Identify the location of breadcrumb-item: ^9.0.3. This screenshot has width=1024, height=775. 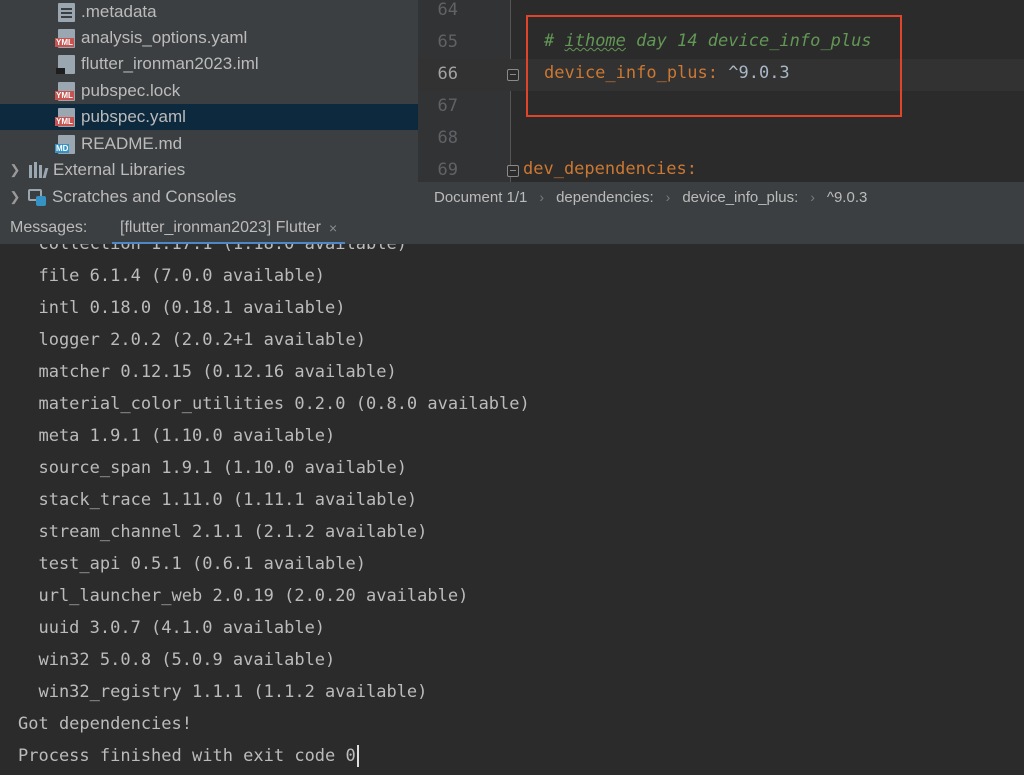
(847, 197).